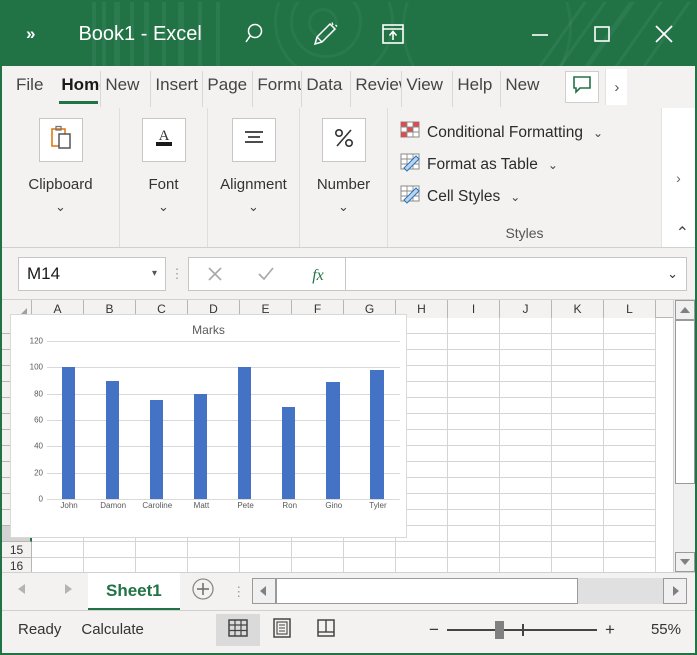 The width and height of the screenshot is (697, 655). I want to click on zoom-out-button: −, so click(434, 630).